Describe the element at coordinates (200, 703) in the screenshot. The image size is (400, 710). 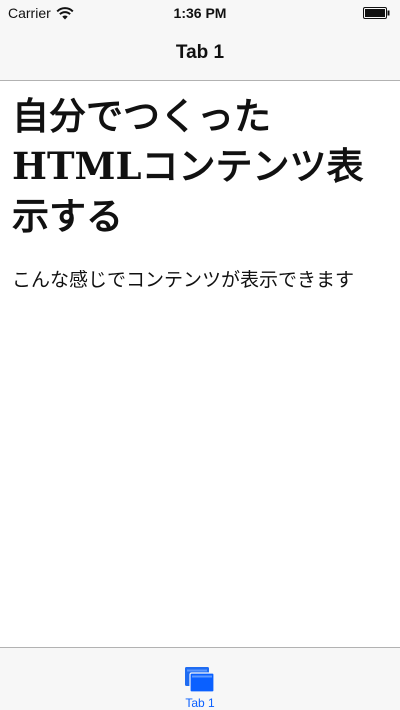
I see `tab-1-label: Tab 1` at that location.